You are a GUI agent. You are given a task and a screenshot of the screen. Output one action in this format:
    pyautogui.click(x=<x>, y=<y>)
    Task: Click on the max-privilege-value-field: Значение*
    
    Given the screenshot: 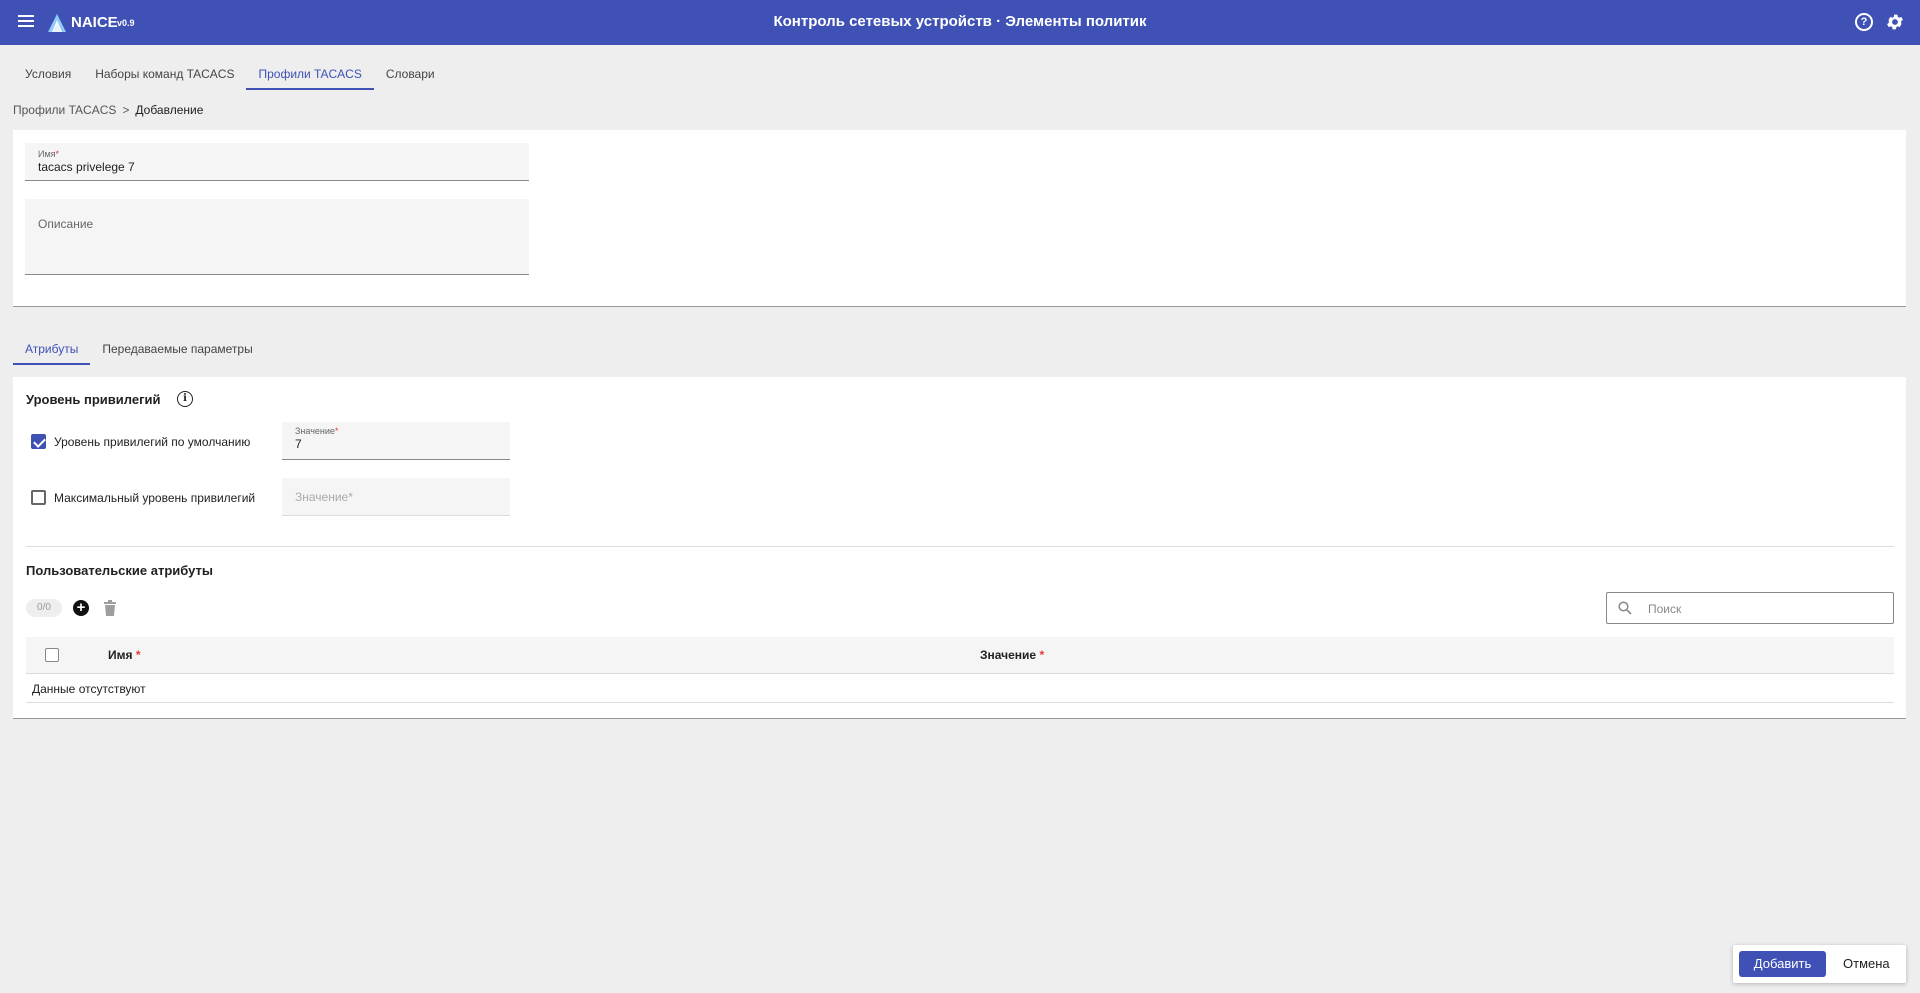 What is the action you would take?
    pyautogui.click(x=396, y=497)
    